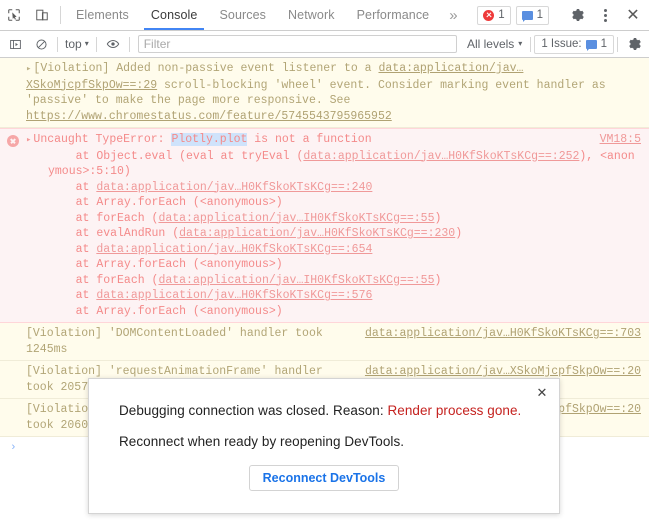 This screenshot has width=649, height=523. I want to click on issues-label: 1 Issue:, so click(561, 44).